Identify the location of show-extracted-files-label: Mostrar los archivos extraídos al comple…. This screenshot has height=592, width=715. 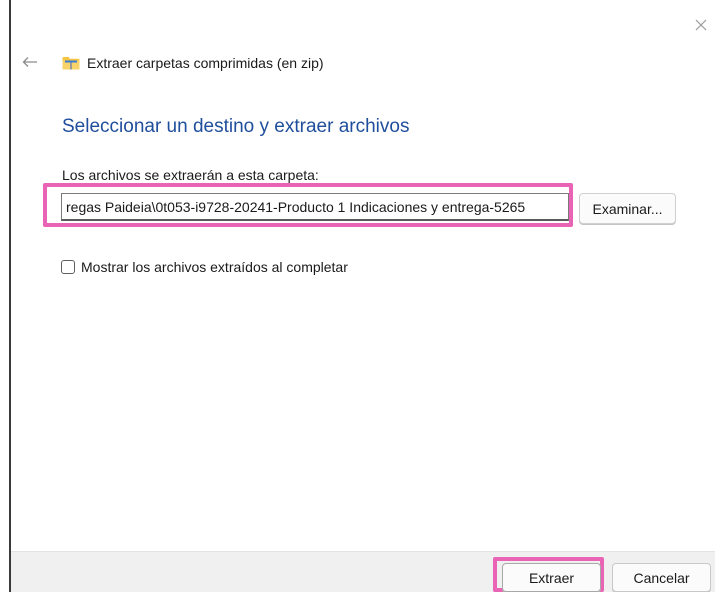
(214, 267).